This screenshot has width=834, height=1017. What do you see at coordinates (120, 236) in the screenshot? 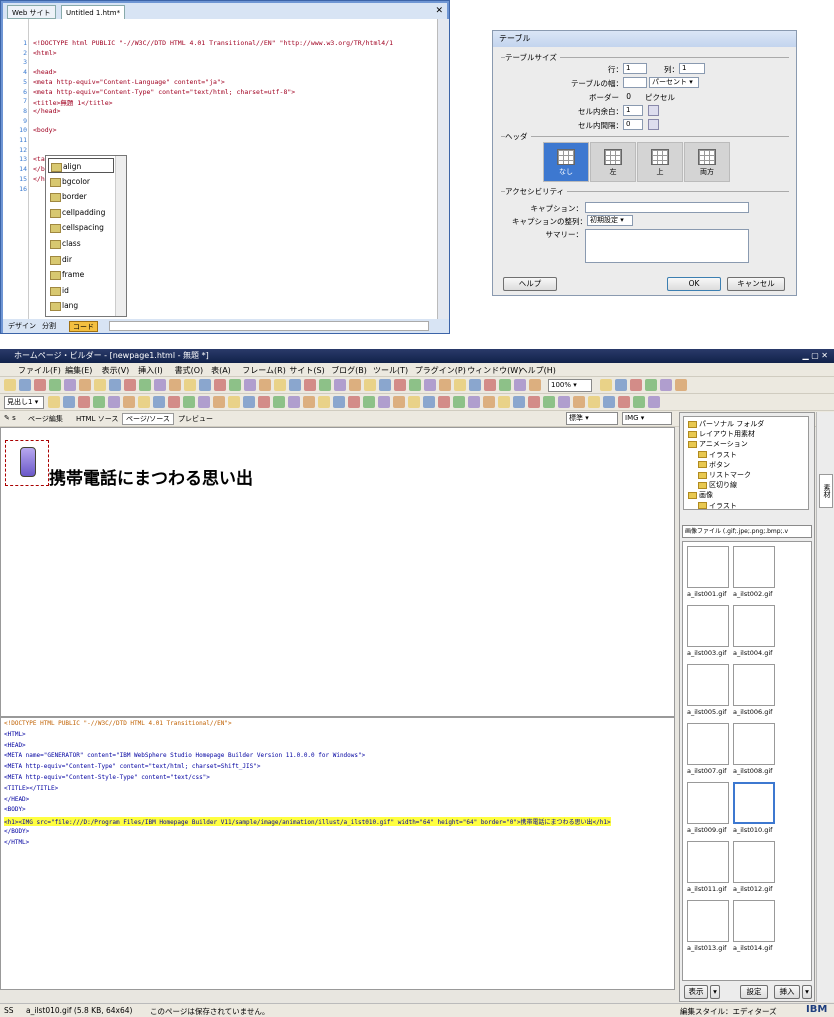
I see `autocomplete-scrollbar` at bounding box center [120, 236].